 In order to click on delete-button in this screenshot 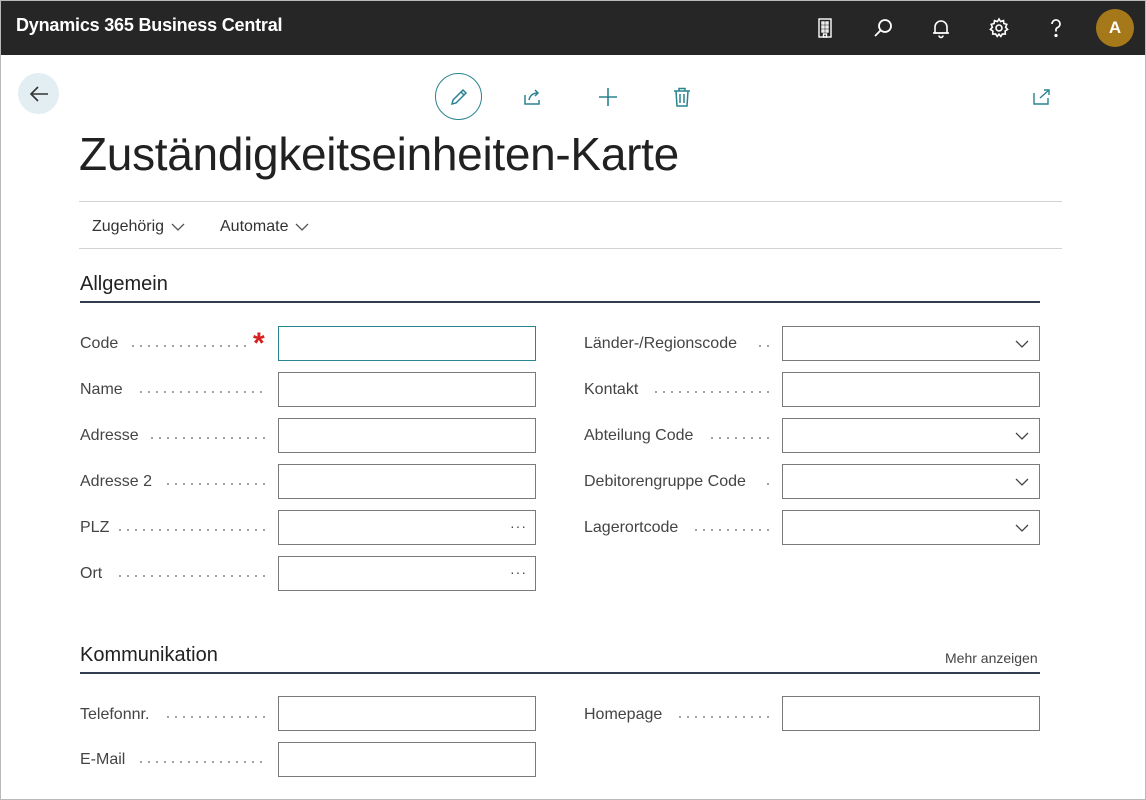, I will do `click(682, 97)`.